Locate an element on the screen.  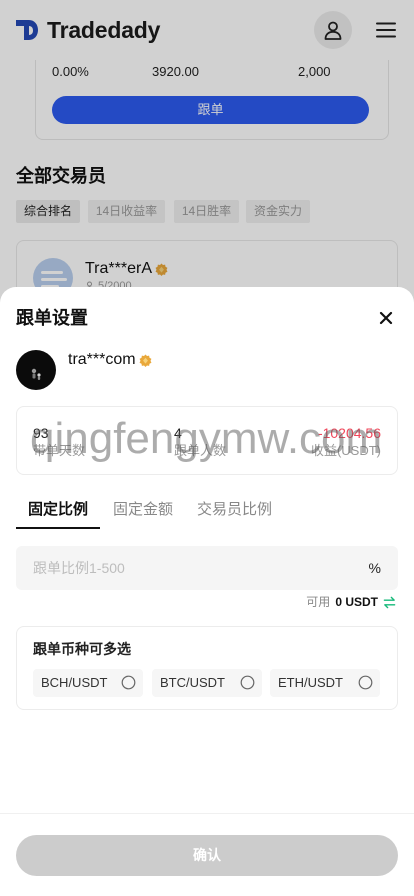
coin-option-bch: BCH/USDT is located at coordinates (88, 683).